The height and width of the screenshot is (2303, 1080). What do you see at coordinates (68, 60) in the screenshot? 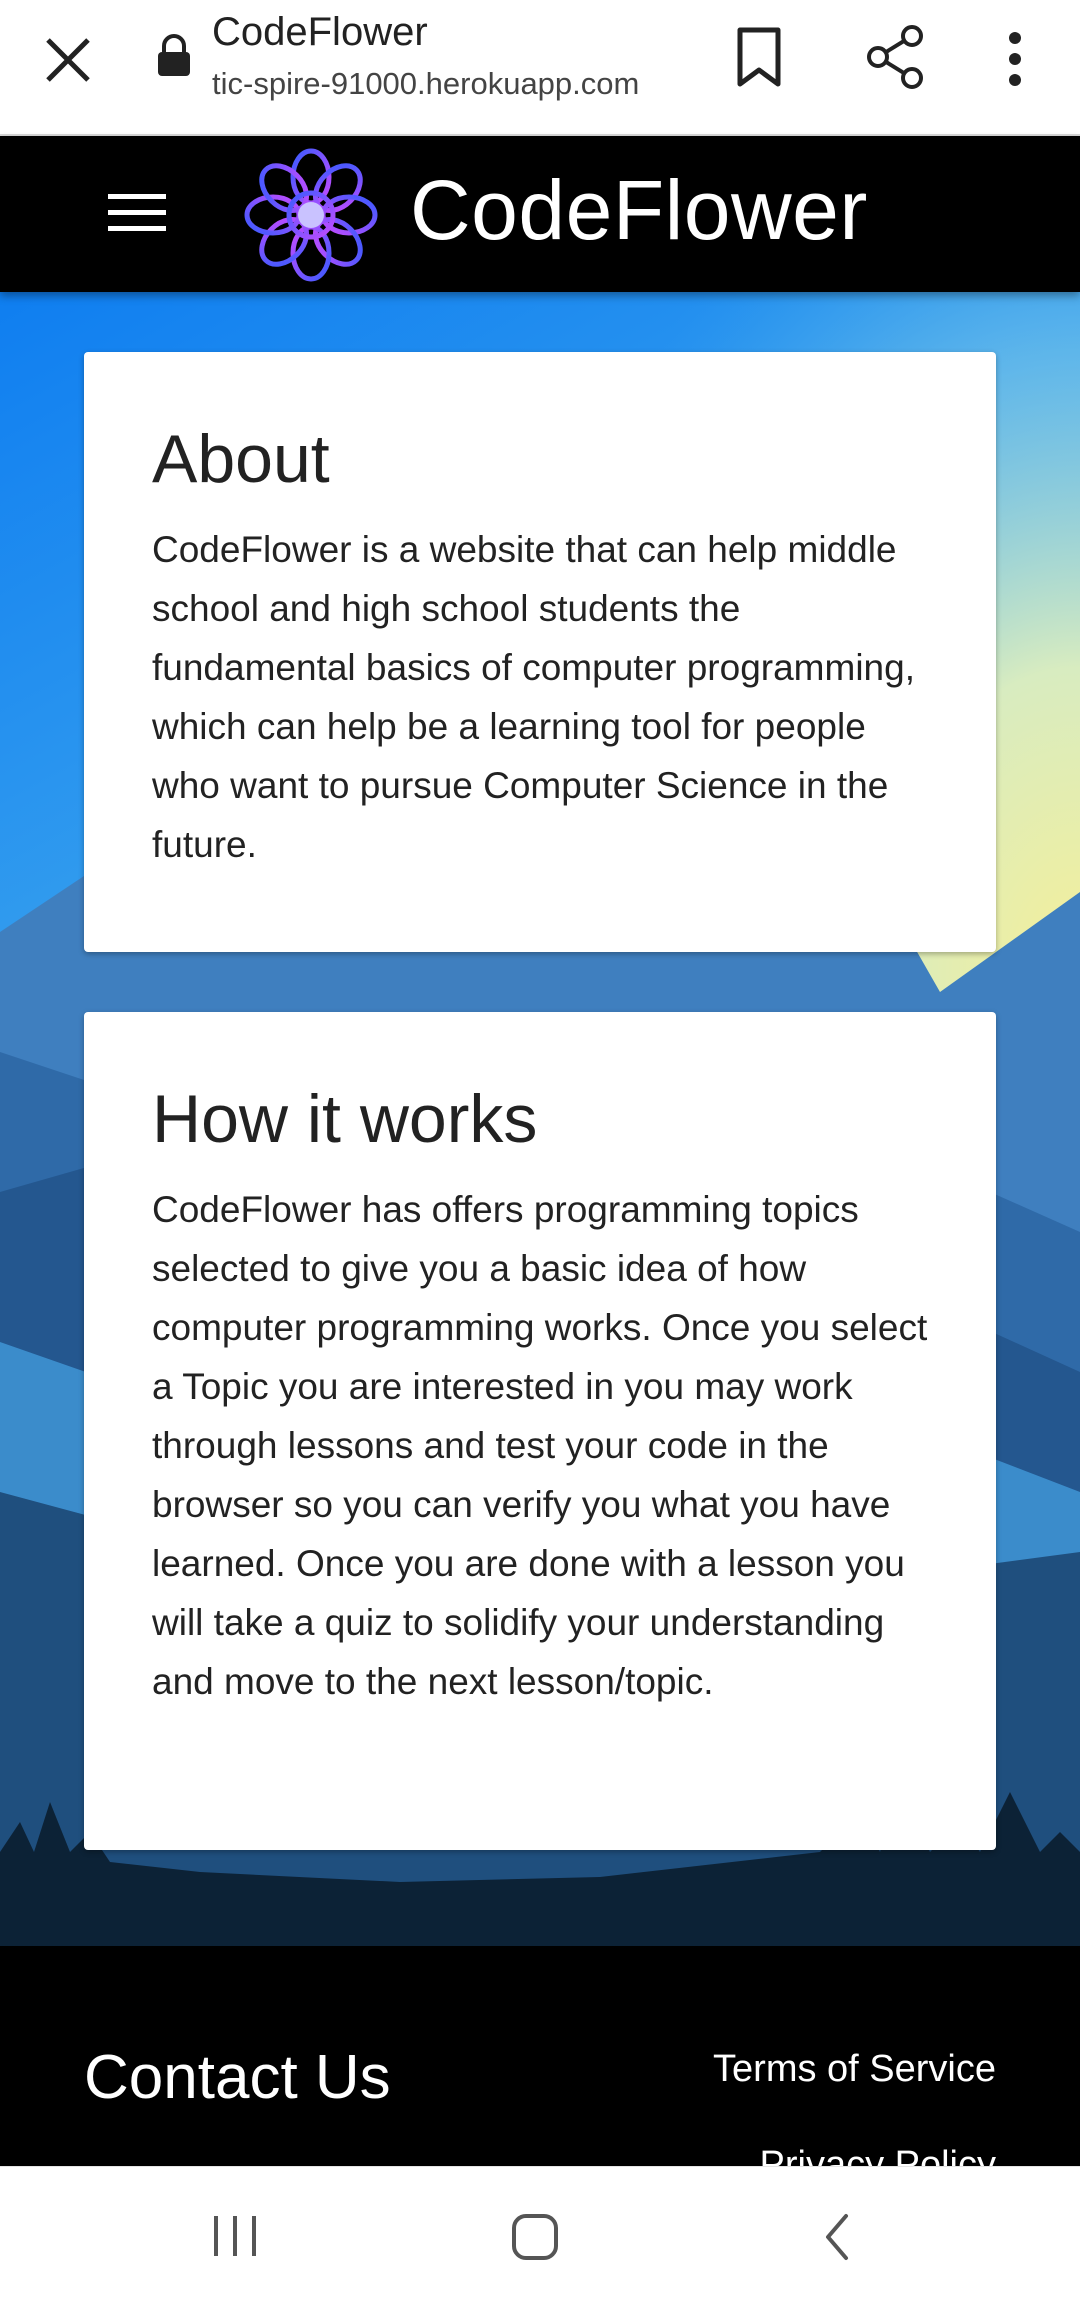
I see `close-icon` at bounding box center [68, 60].